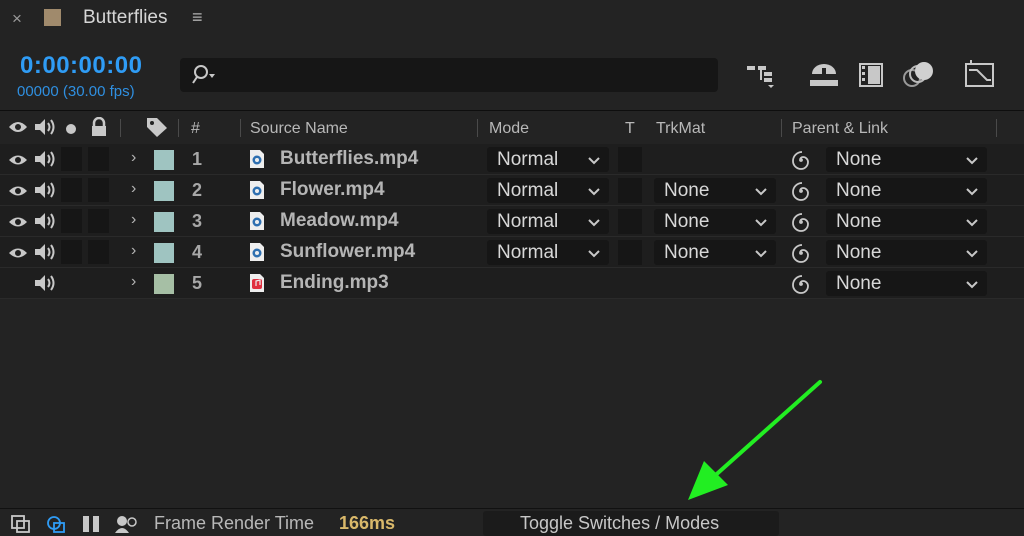 The height and width of the screenshot is (536, 1024). What do you see at coordinates (980, 76) in the screenshot?
I see `graph-editor-icon` at bounding box center [980, 76].